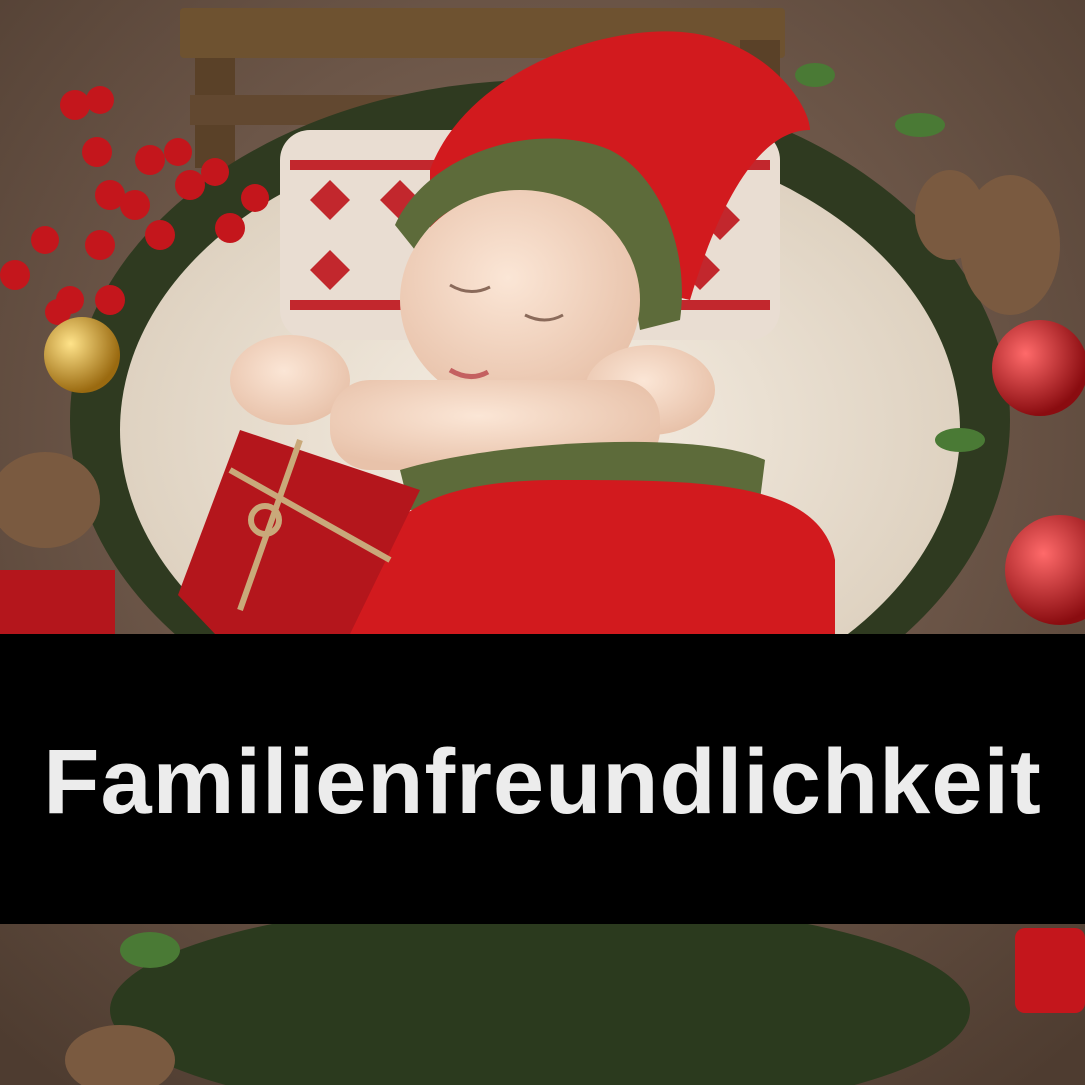  I want to click on red-ornament-bottom-right, so click(1050, 970).